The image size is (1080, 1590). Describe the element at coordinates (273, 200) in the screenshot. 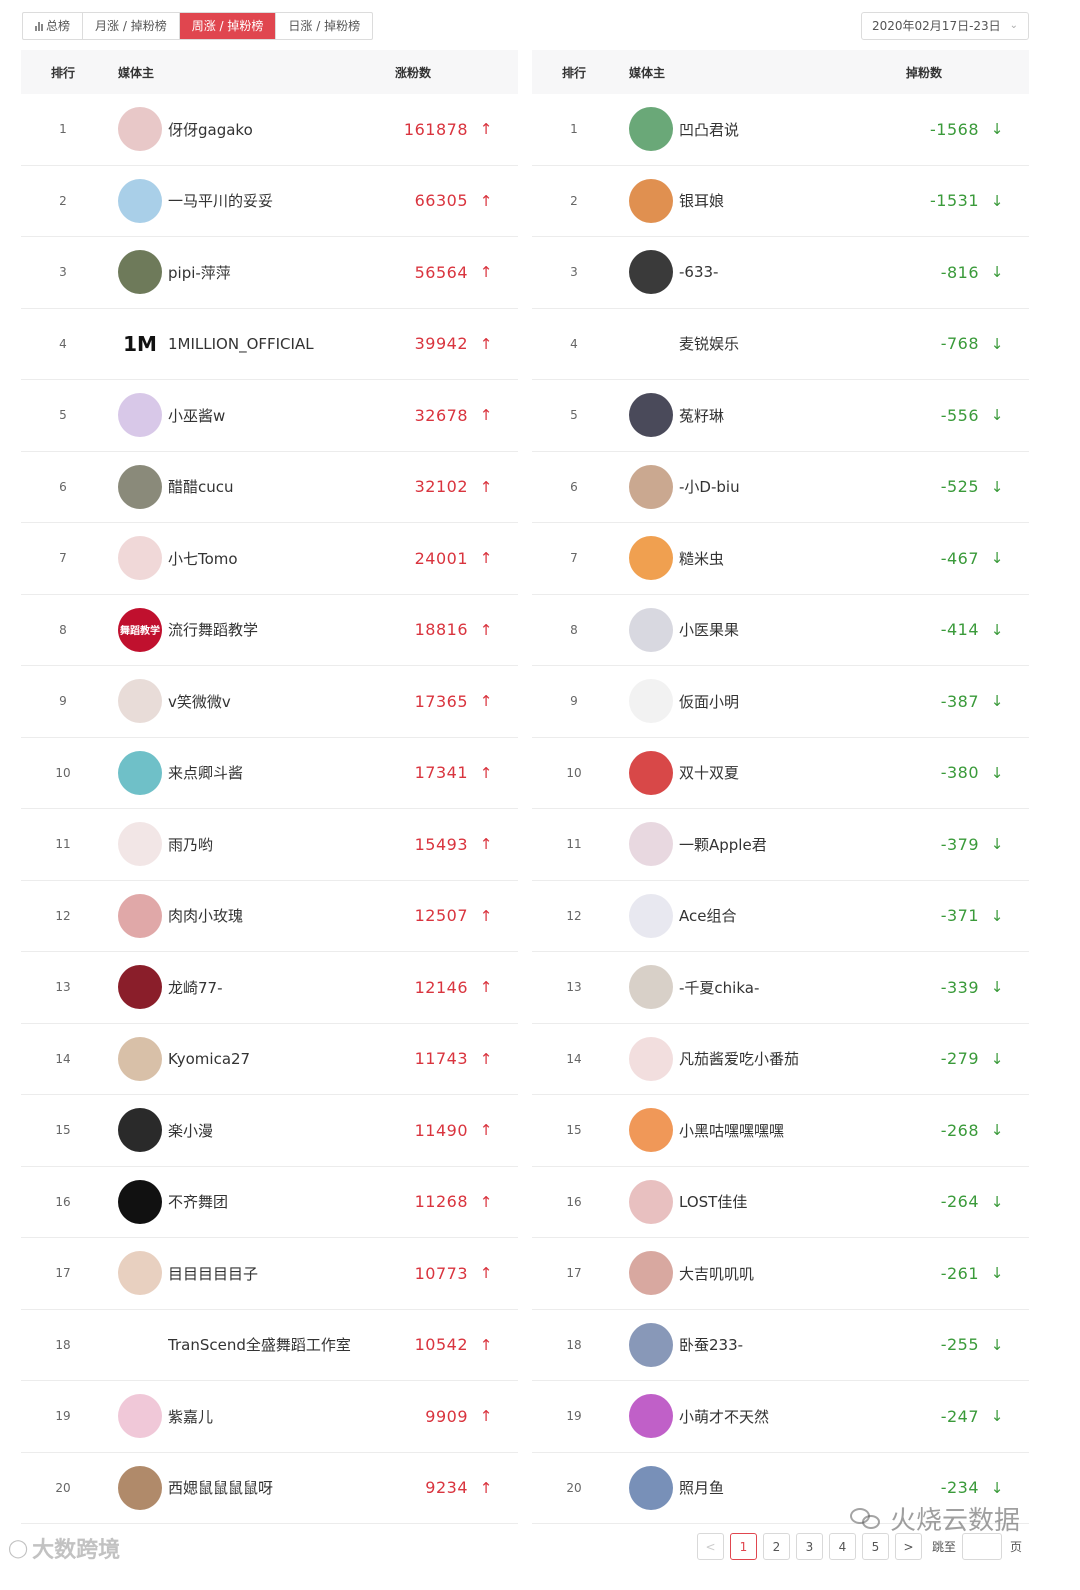

I see `media-owner-name: 一马平川的妥妥` at that location.